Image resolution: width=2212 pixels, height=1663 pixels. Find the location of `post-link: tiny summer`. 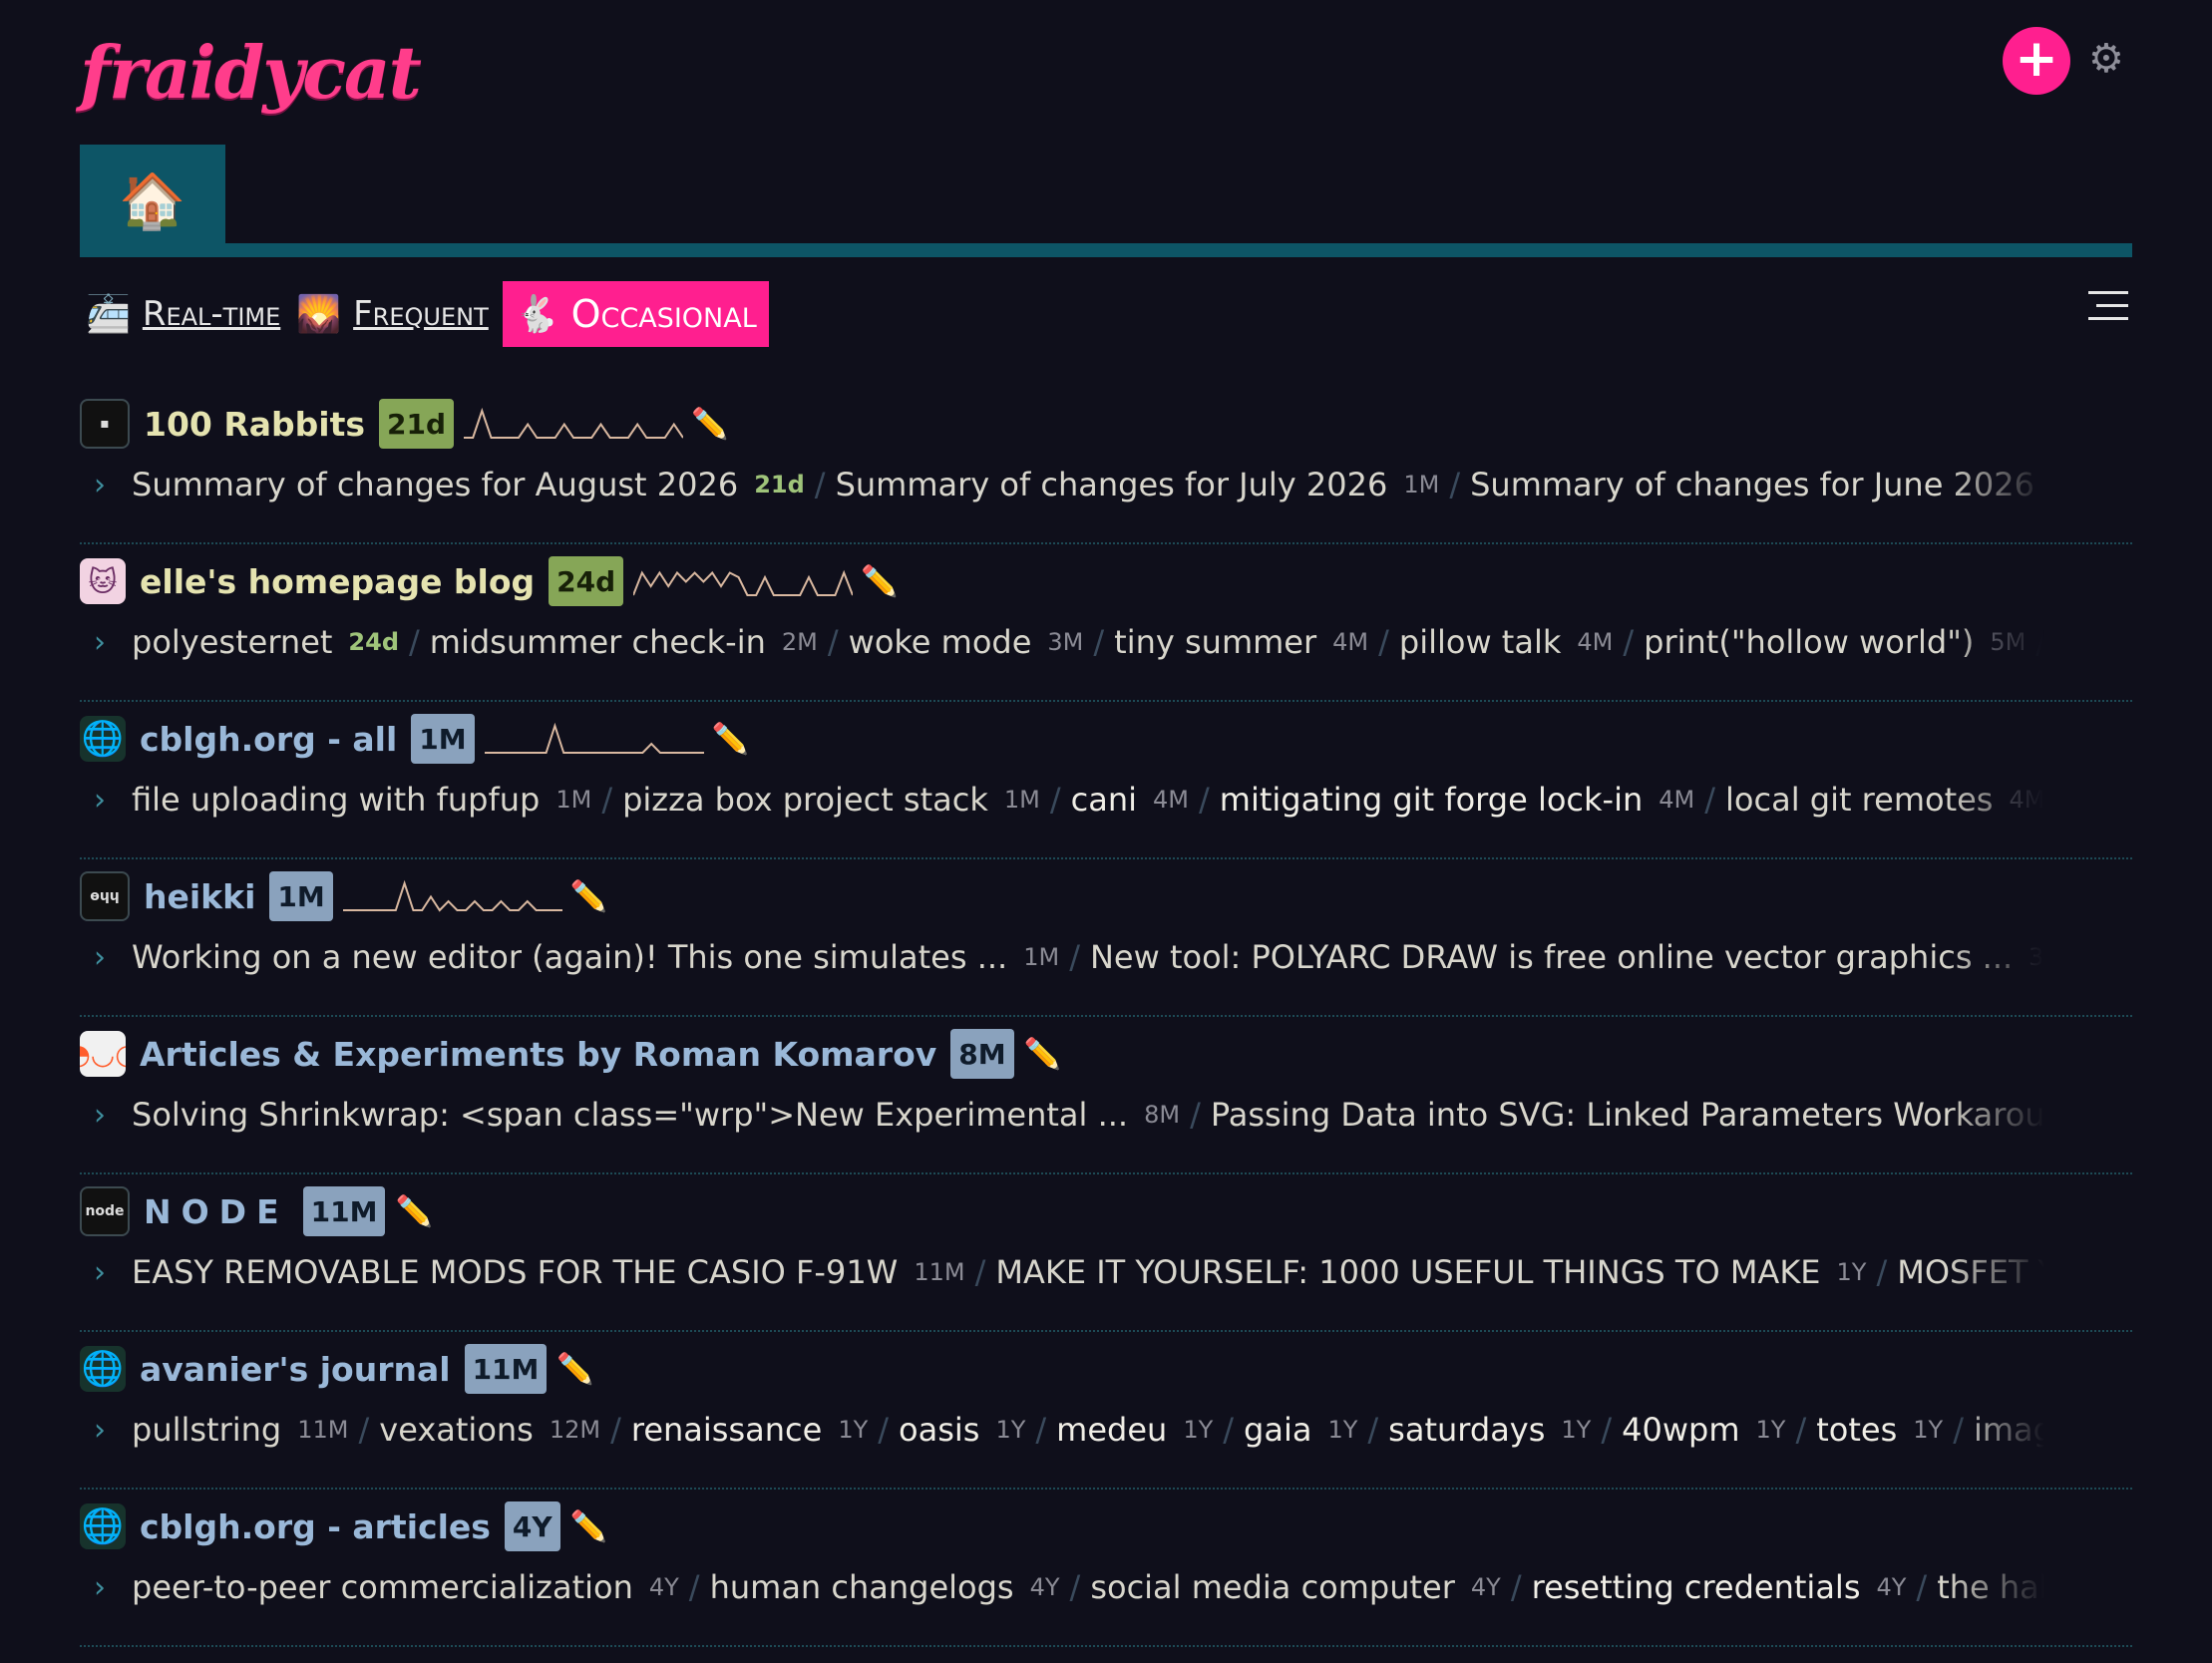

post-link: tiny summer is located at coordinates (1215, 642).